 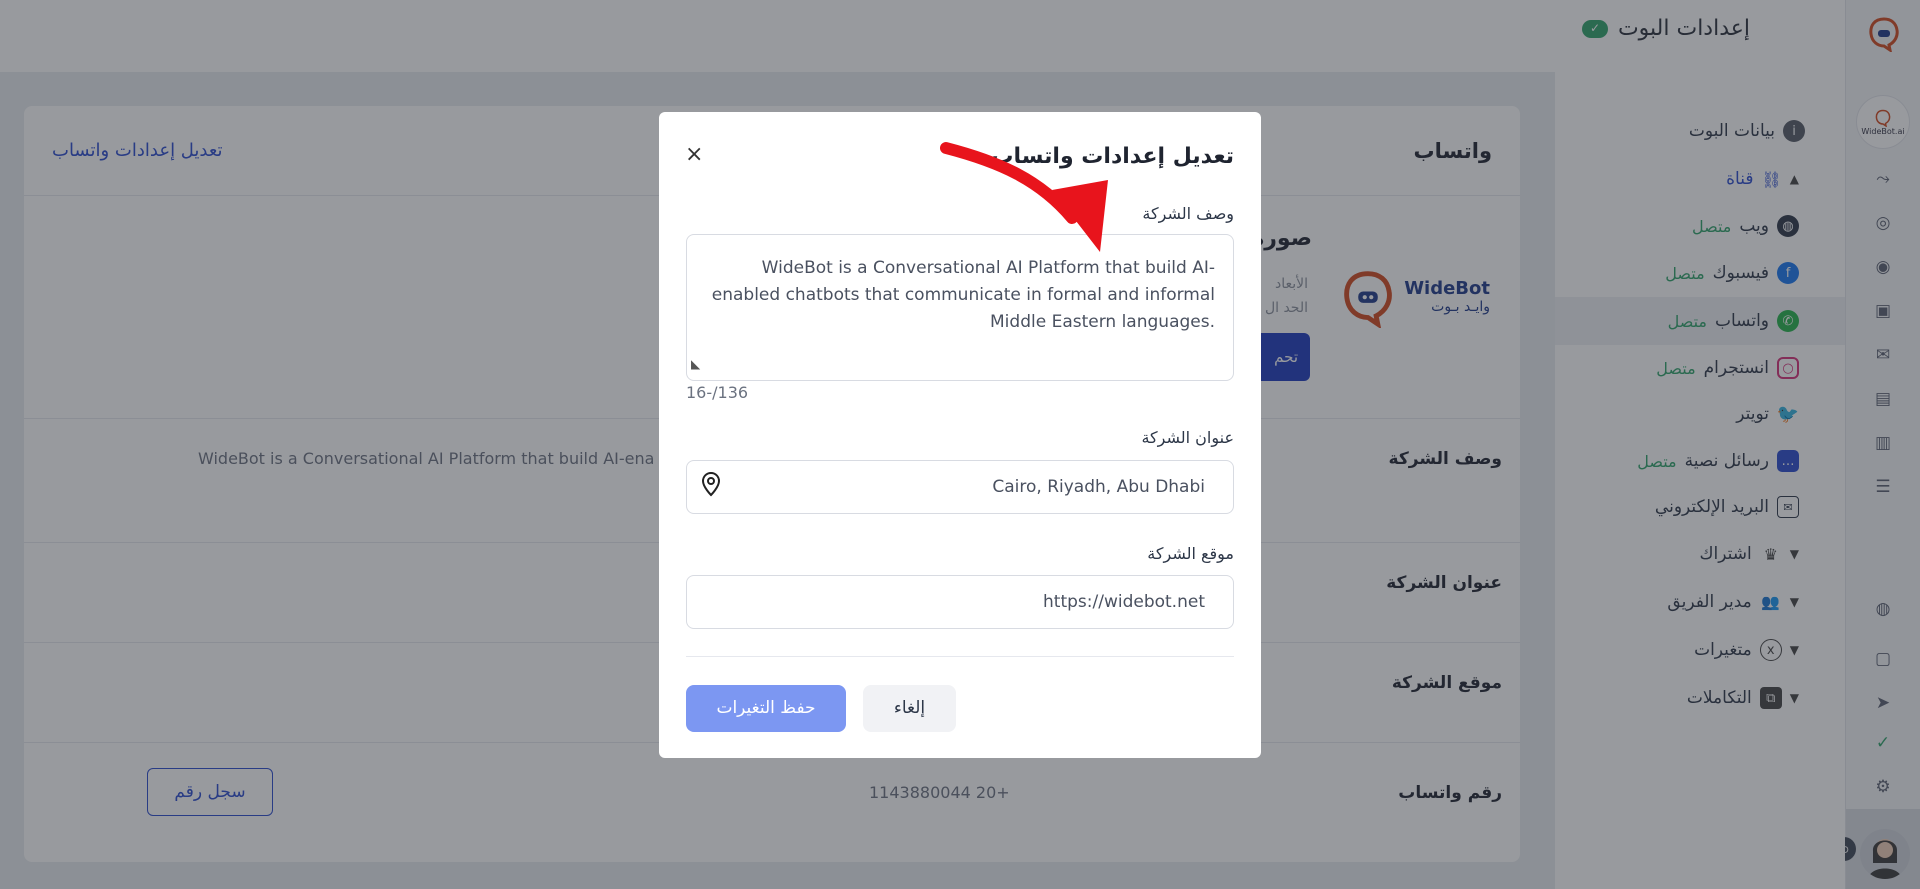 What do you see at coordinates (1024, 197) in the screenshot?
I see `annotation-arrow-icon` at bounding box center [1024, 197].